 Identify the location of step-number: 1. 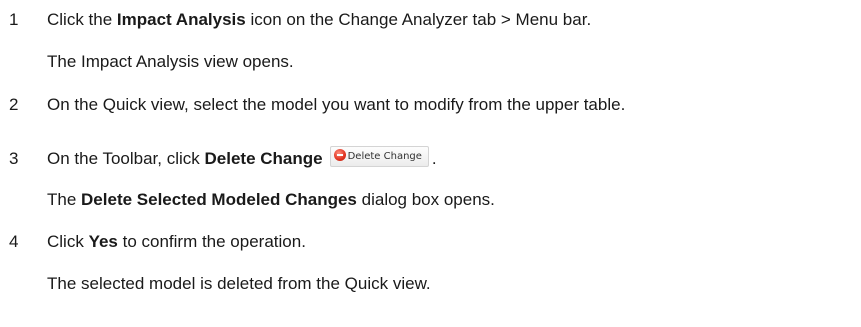
(14, 19).